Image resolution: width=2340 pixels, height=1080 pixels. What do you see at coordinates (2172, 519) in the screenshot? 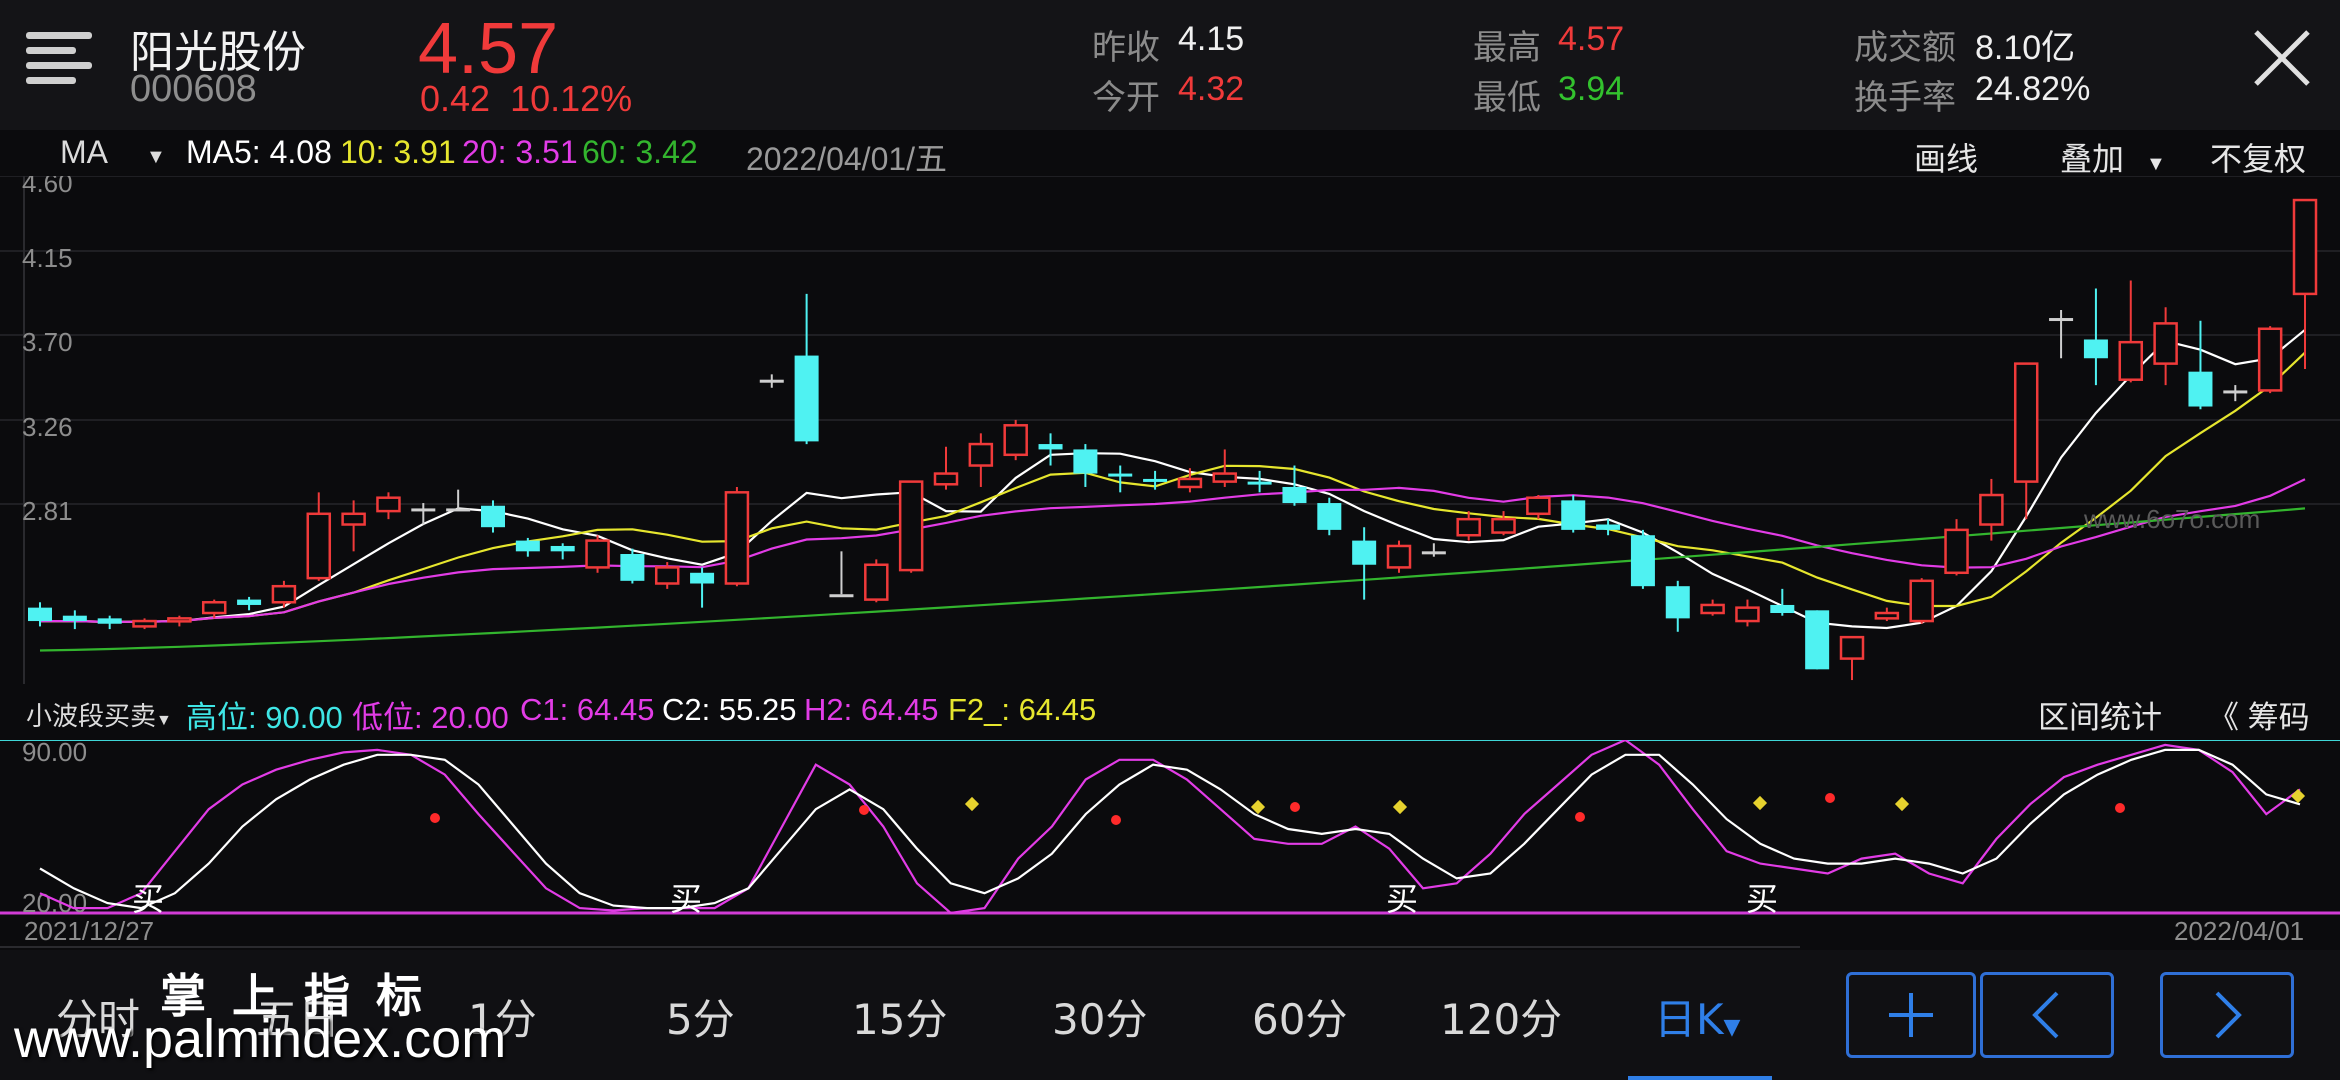
I see `side-watermark: www.6o7o.com` at bounding box center [2172, 519].